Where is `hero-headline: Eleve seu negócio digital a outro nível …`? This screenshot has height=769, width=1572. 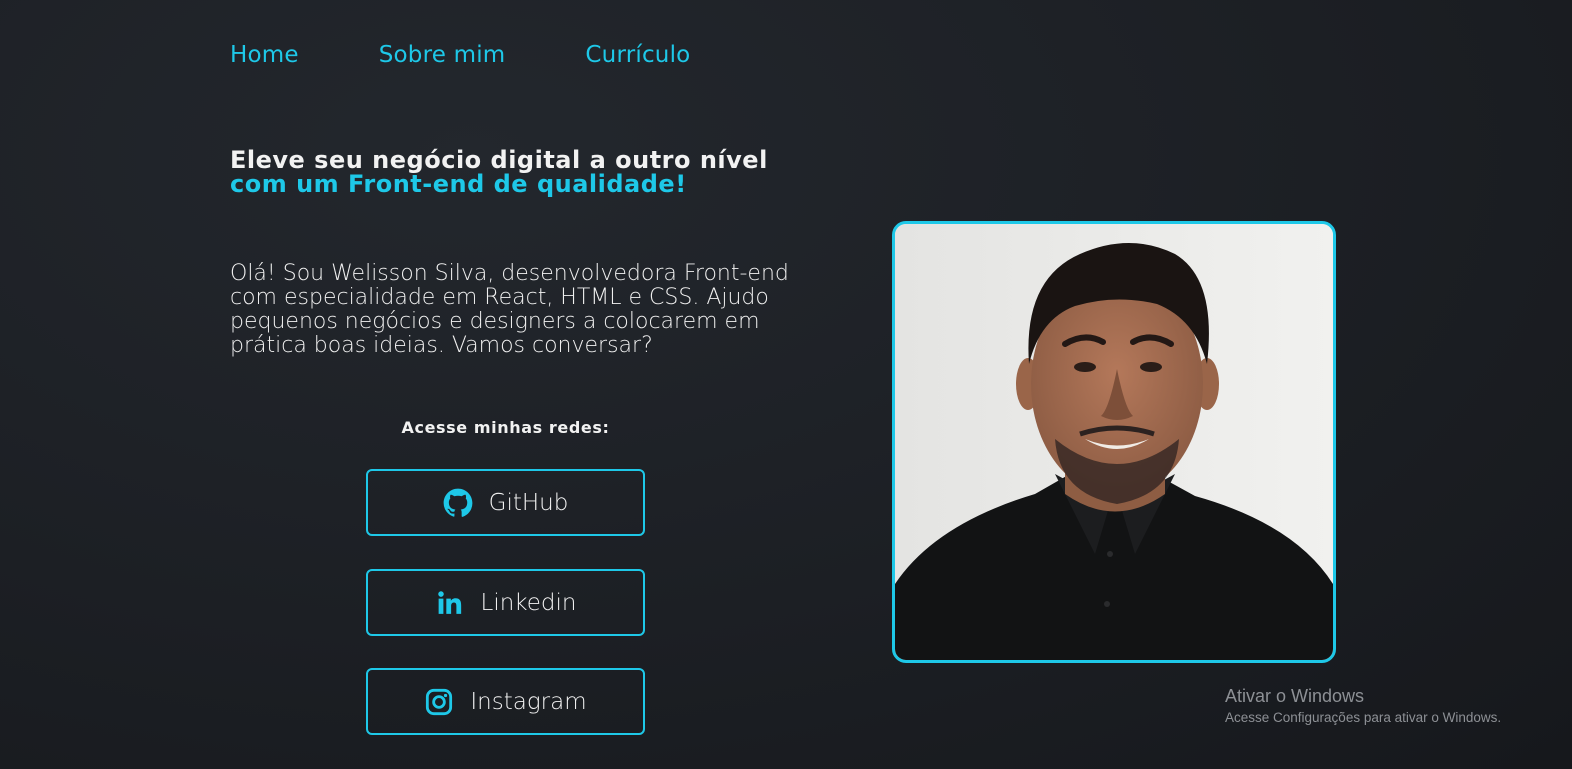 hero-headline: Eleve seu negócio digital a outro nível … is located at coordinates (510, 172).